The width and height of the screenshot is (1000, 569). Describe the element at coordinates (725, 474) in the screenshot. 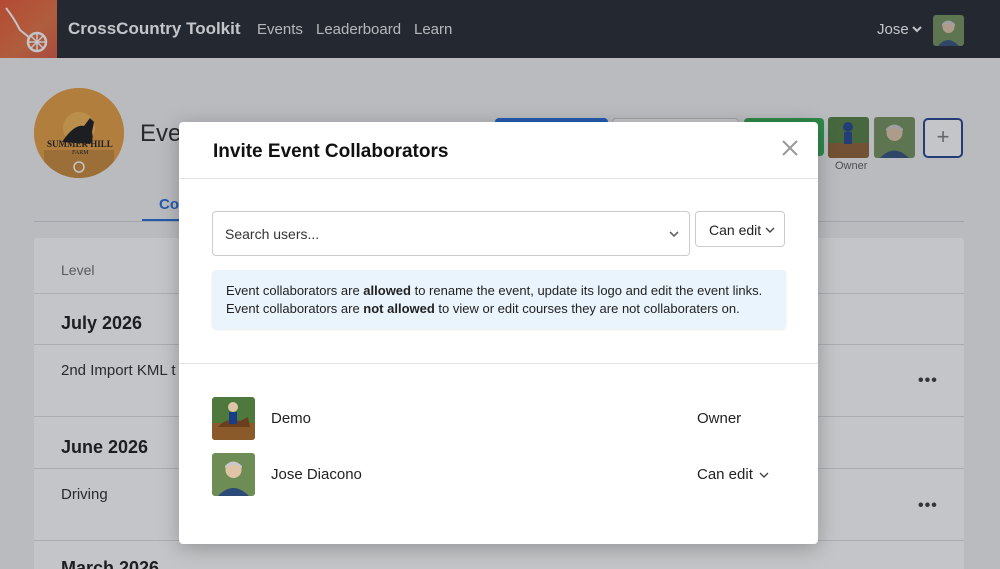

I see `member-role-select: Can edit` at that location.